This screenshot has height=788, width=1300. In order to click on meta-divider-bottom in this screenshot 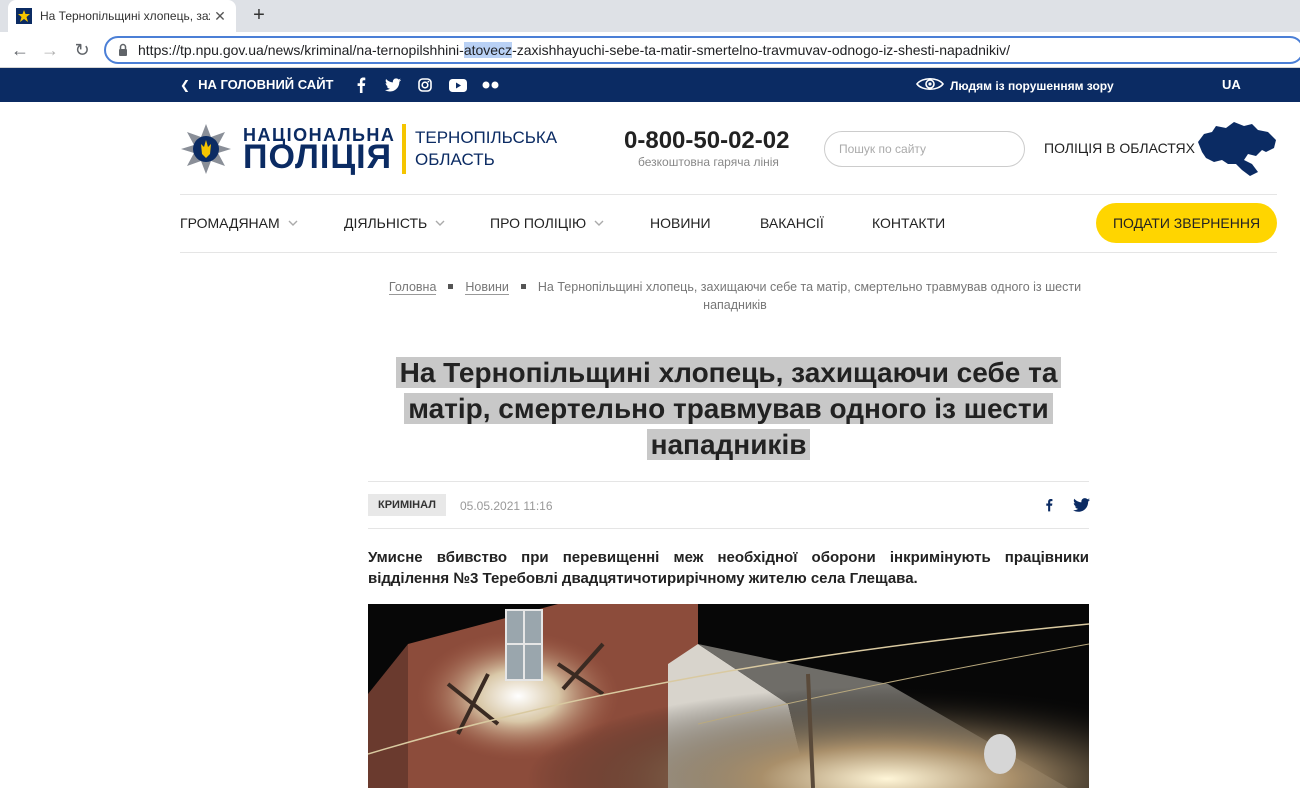, I will do `click(728, 528)`.